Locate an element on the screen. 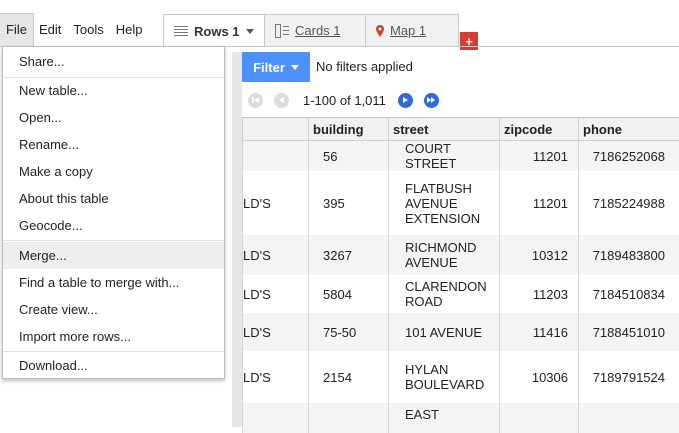  menu-bar: File Edit Tools Help is located at coordinates (74, 30).